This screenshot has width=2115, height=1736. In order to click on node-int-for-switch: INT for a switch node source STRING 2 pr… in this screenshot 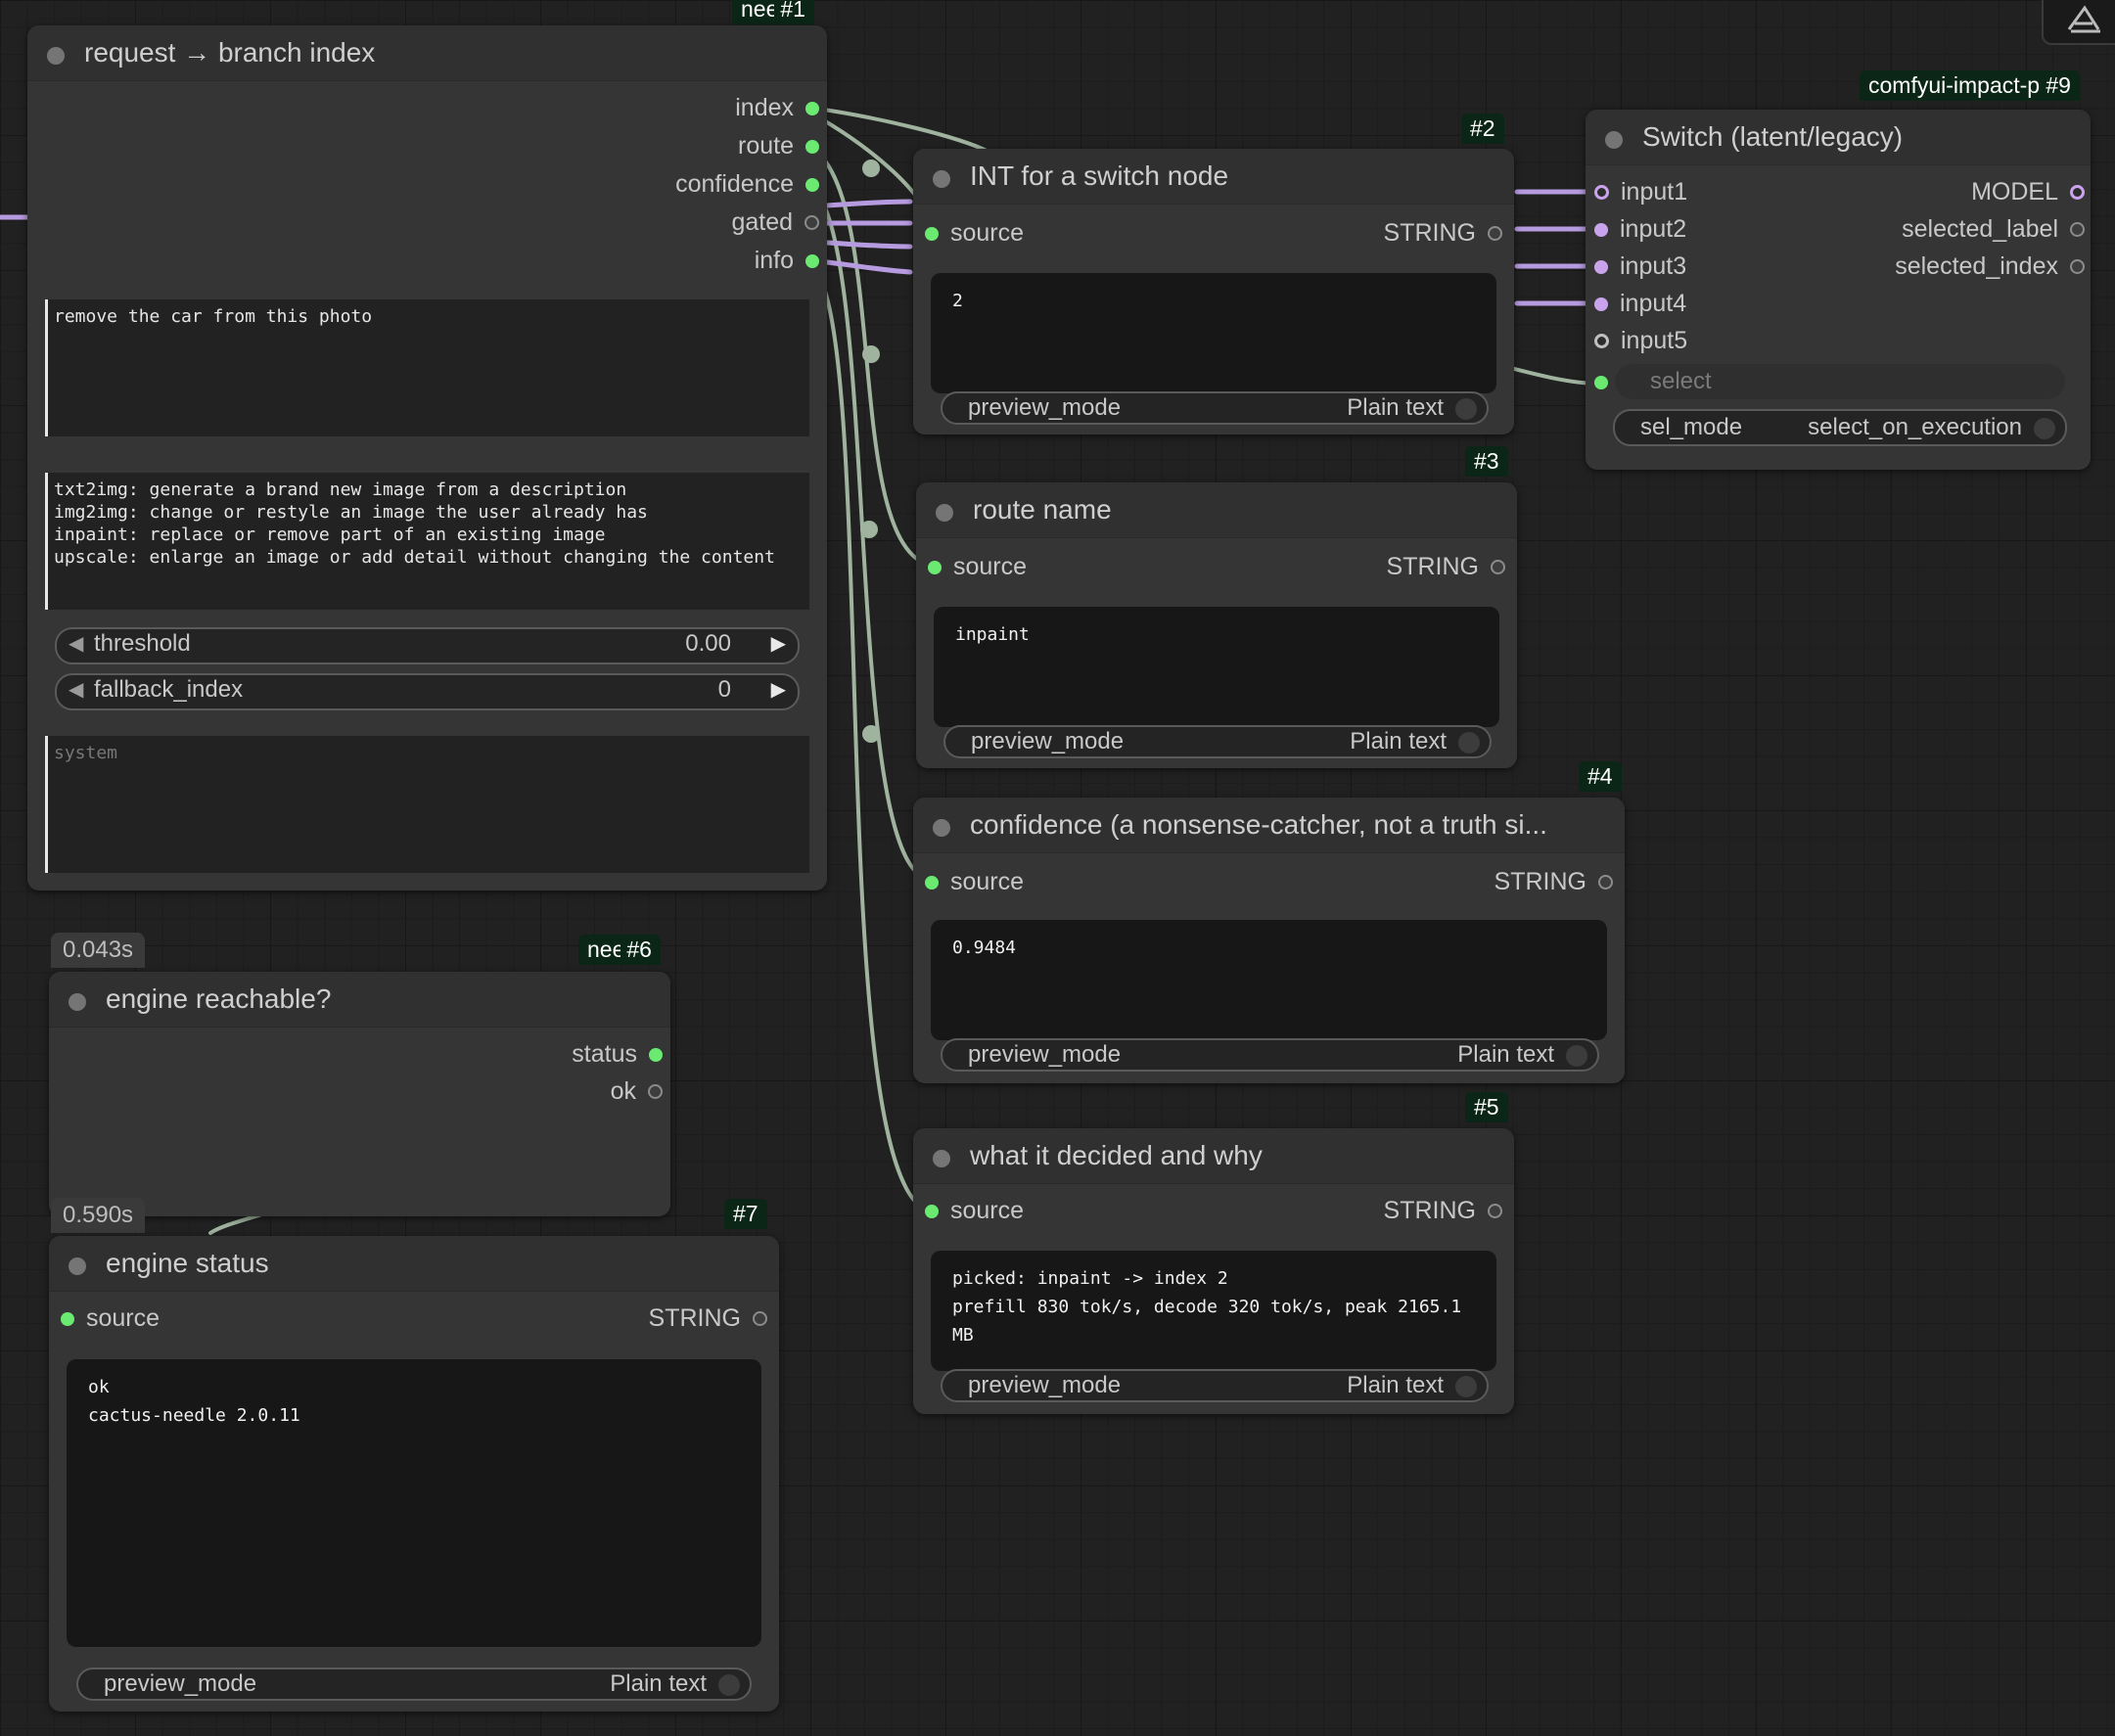, I will do `click(1213, 292)`.